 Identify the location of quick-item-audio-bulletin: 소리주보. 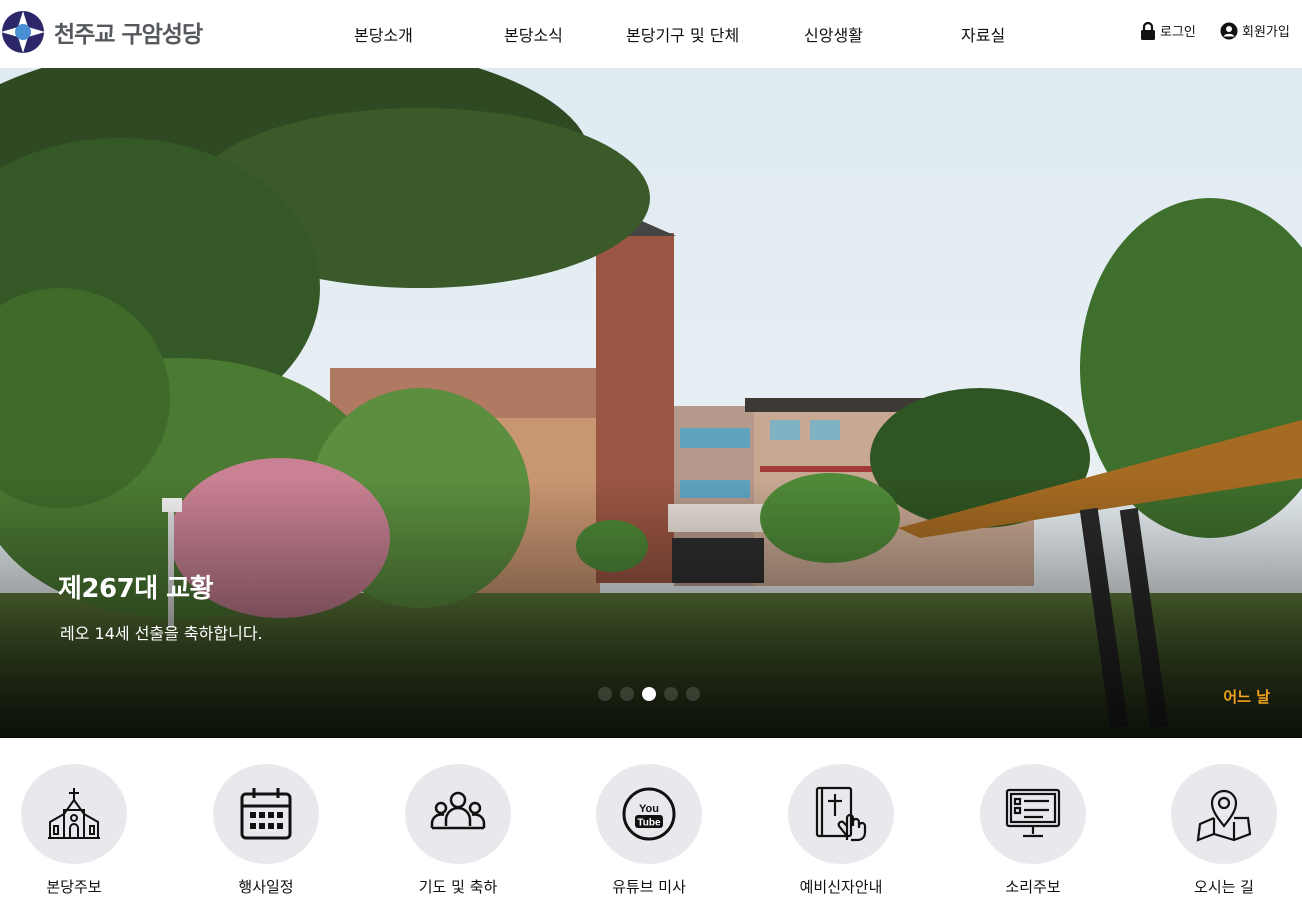
(1033, 830).